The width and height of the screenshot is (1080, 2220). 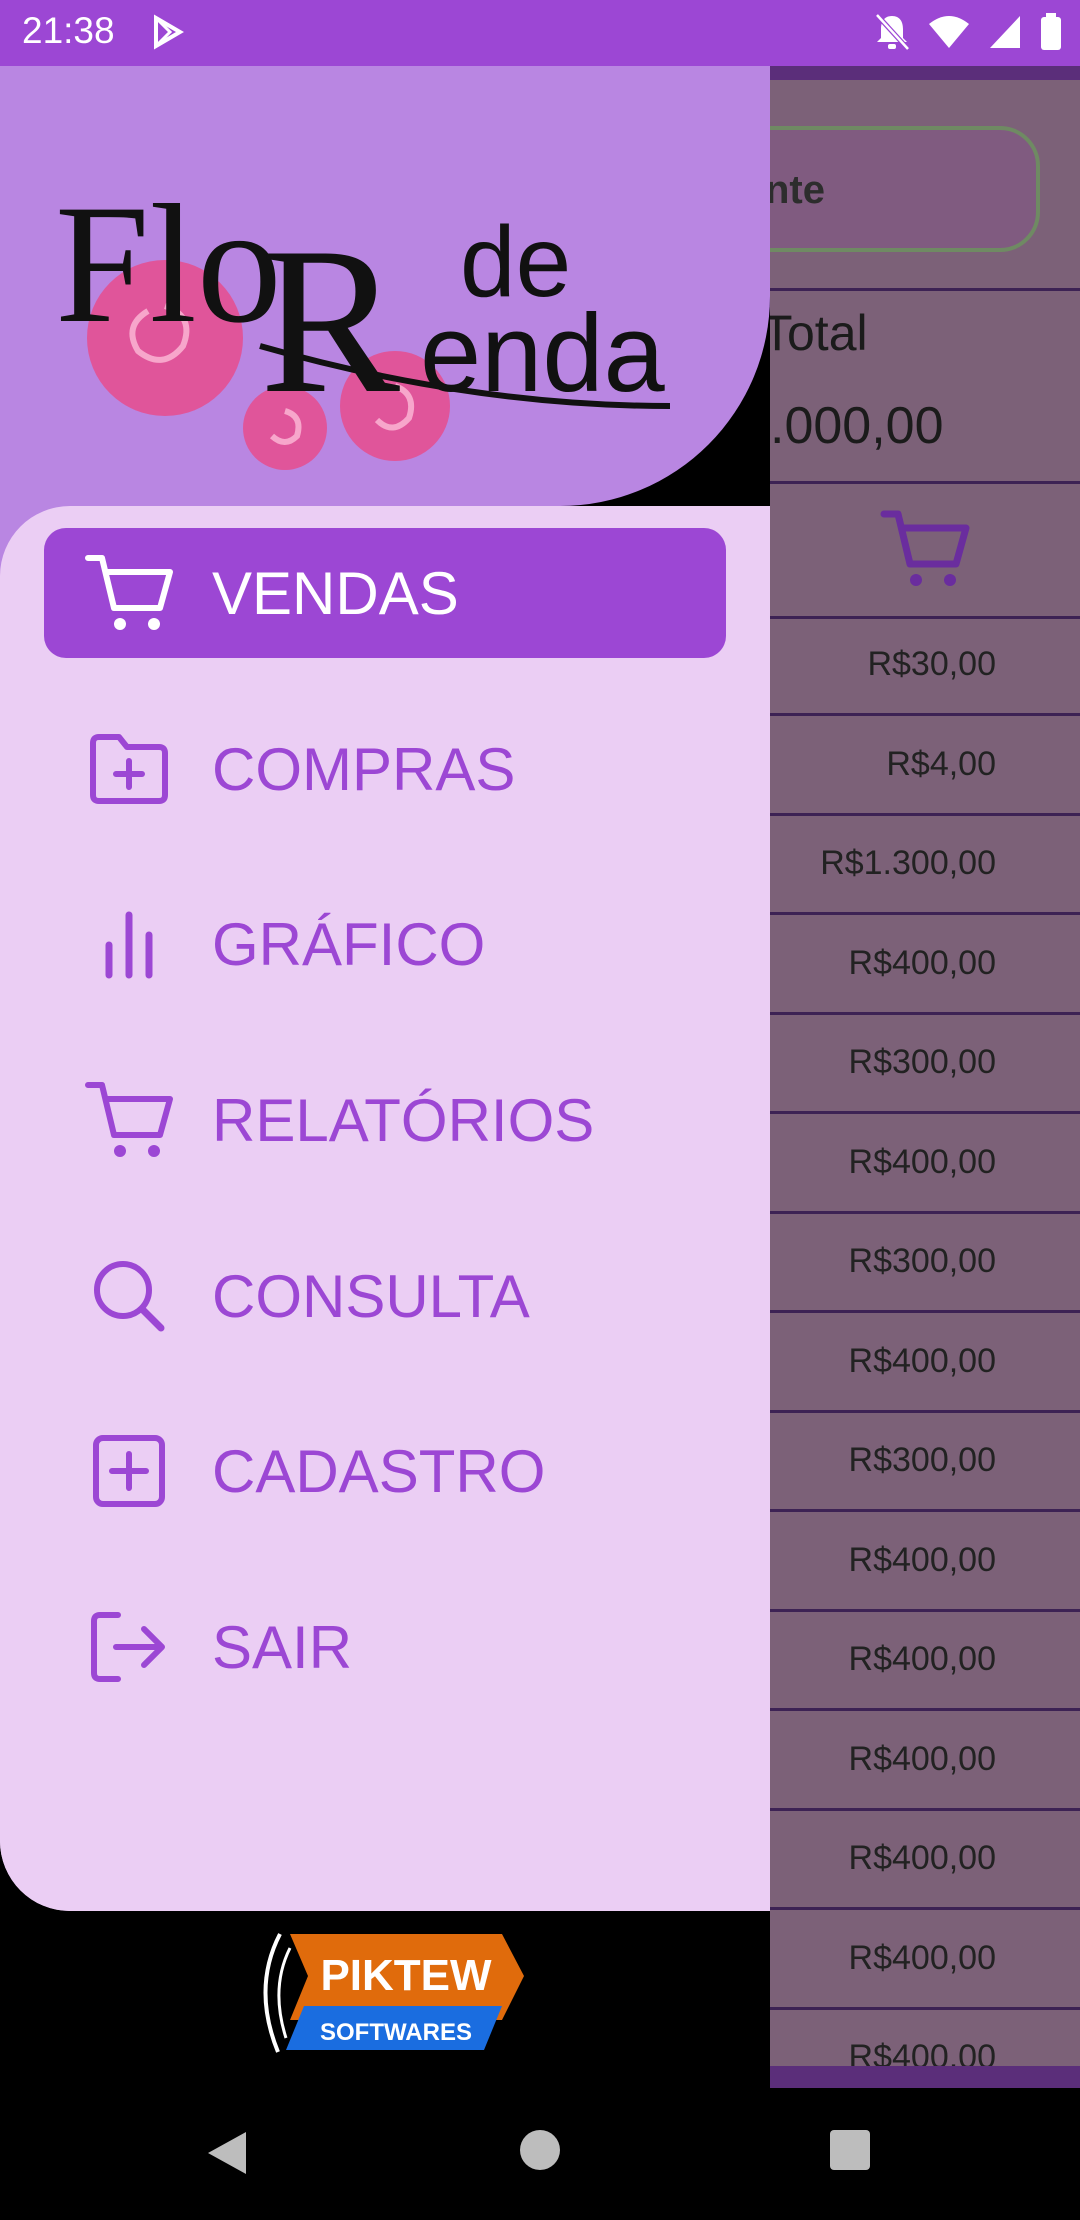 What do you see at coordinates (282, 1647) in the screenshot?
I see `menu-item-label: SAIR` at bounding box center [282, 1647].